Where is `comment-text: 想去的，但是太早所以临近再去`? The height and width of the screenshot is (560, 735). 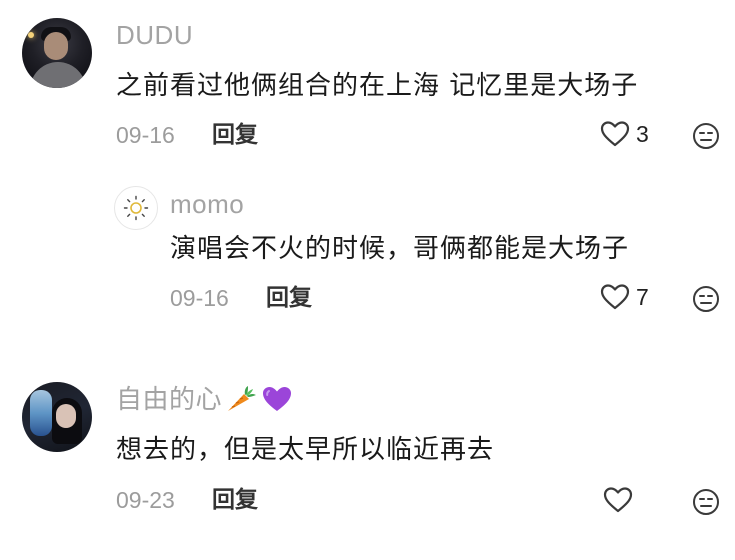
comment-text: 想去的，但是太早所以临近再去 is located at coordinates (305, 450).